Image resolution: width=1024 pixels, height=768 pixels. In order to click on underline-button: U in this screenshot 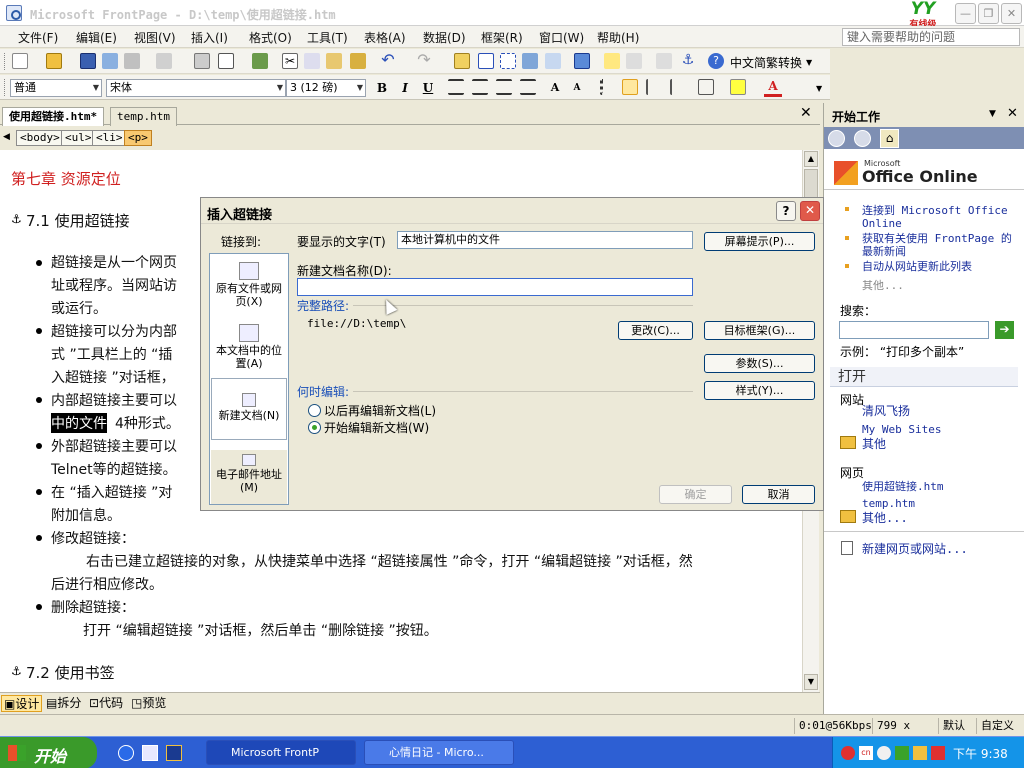, I will do `click(428, 88)`.